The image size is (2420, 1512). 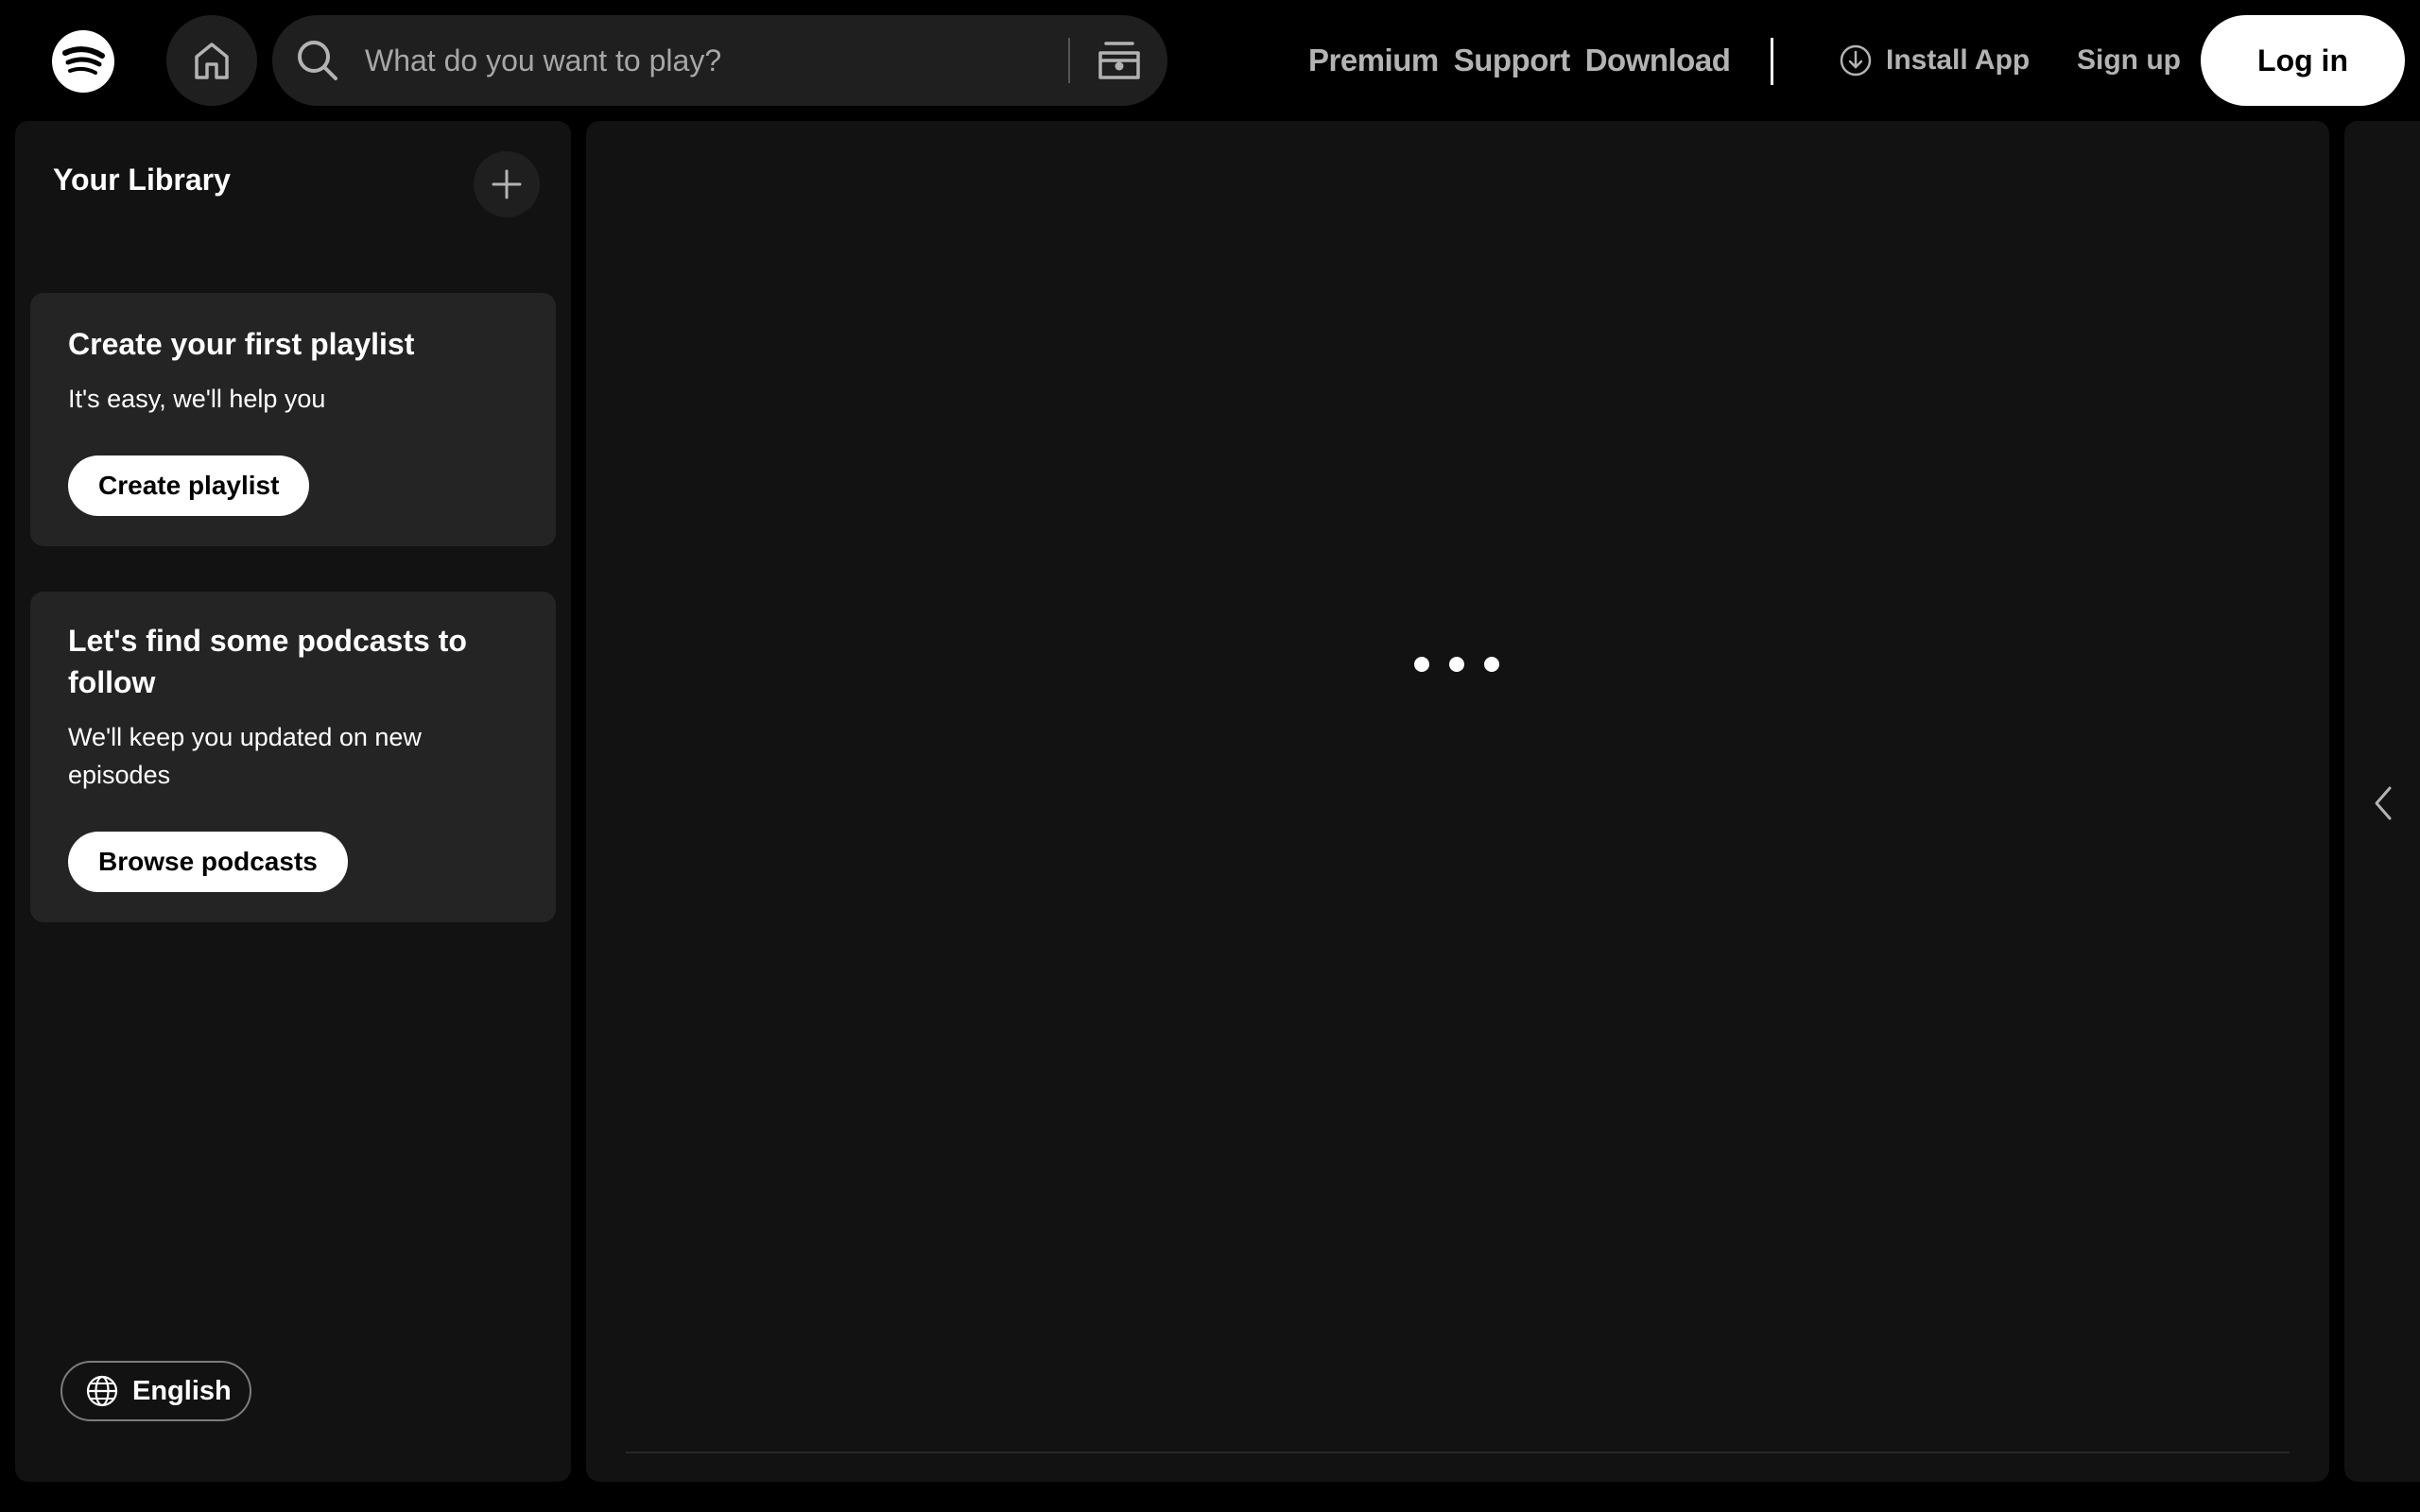 I want to click on home-button, so click(x=211, y=60).